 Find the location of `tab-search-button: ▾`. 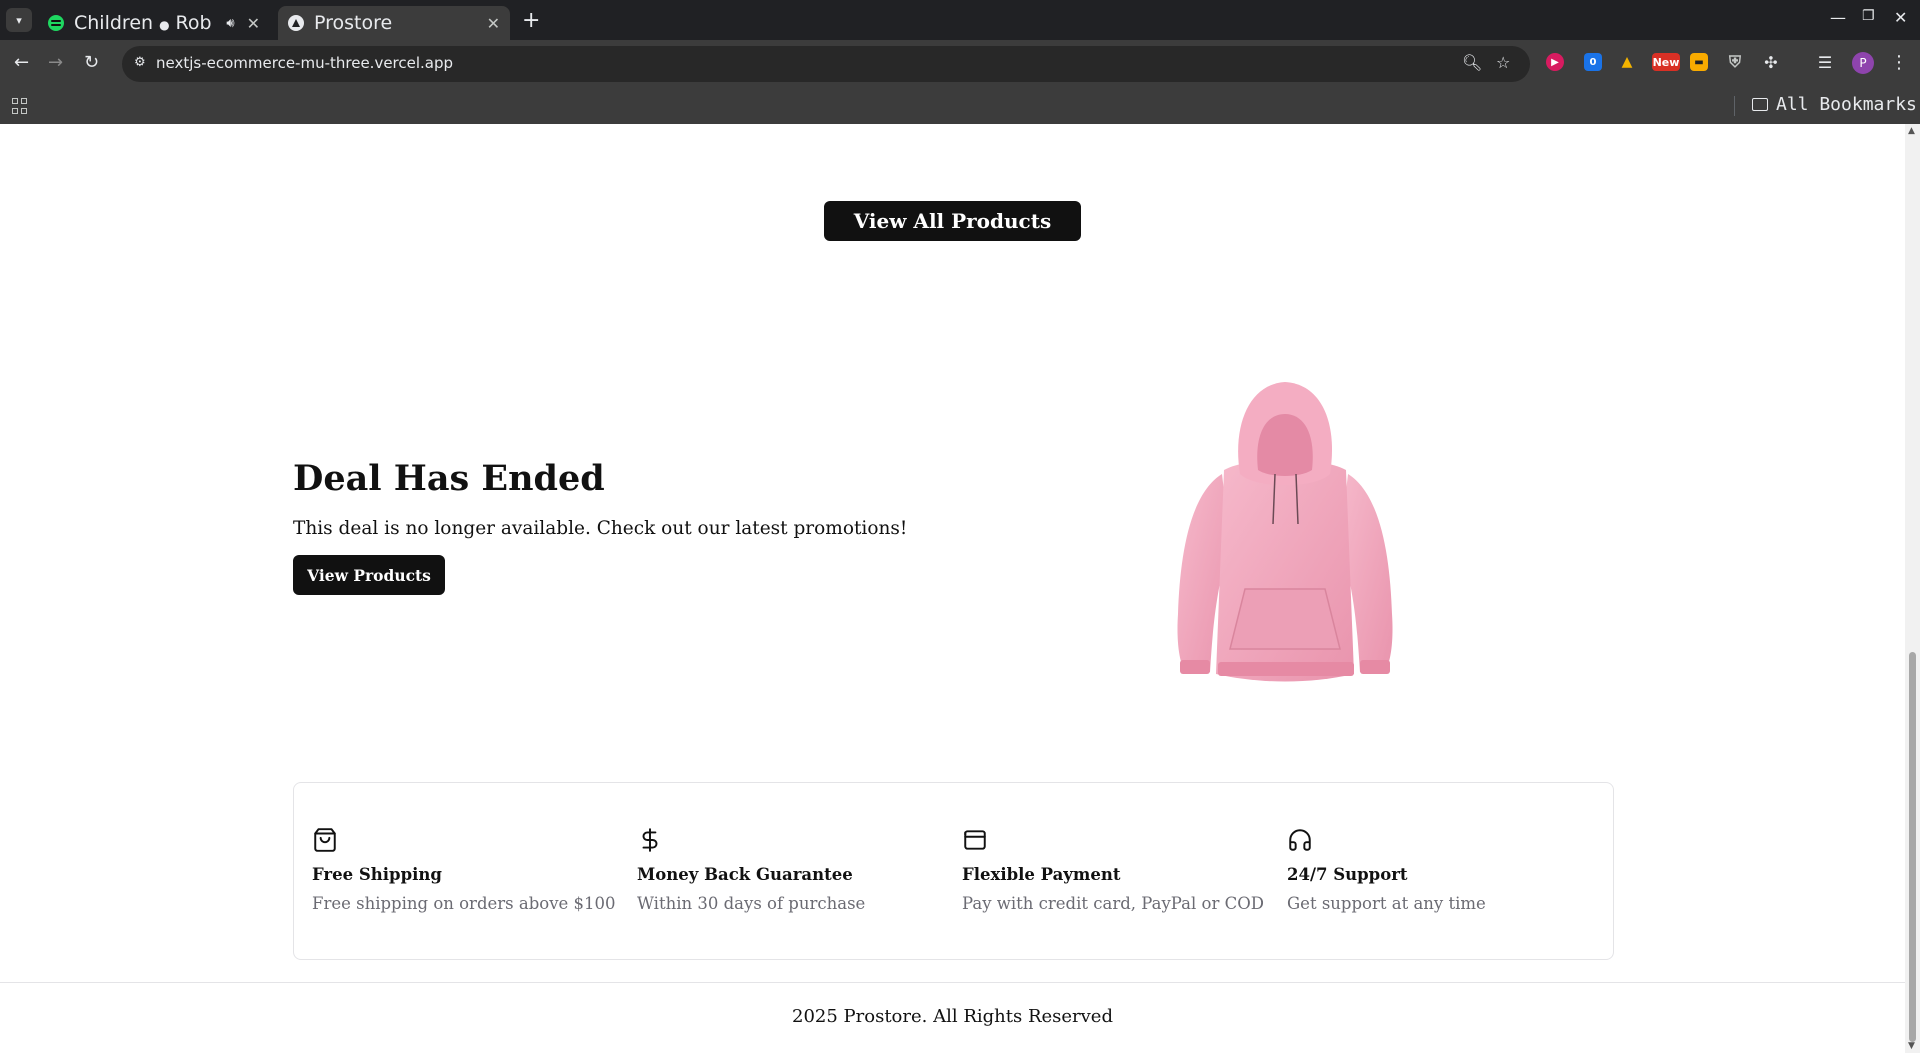

tab-search-button: ▾ is located at coordinates (19, 20).